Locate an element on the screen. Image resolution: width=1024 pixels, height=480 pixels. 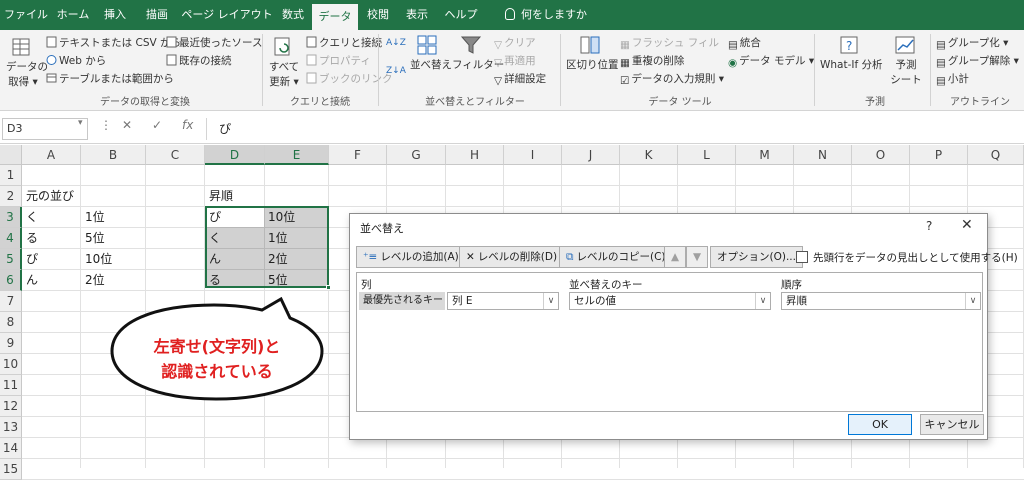
cell-B4: 5位 is located at coordinates (93, 238).